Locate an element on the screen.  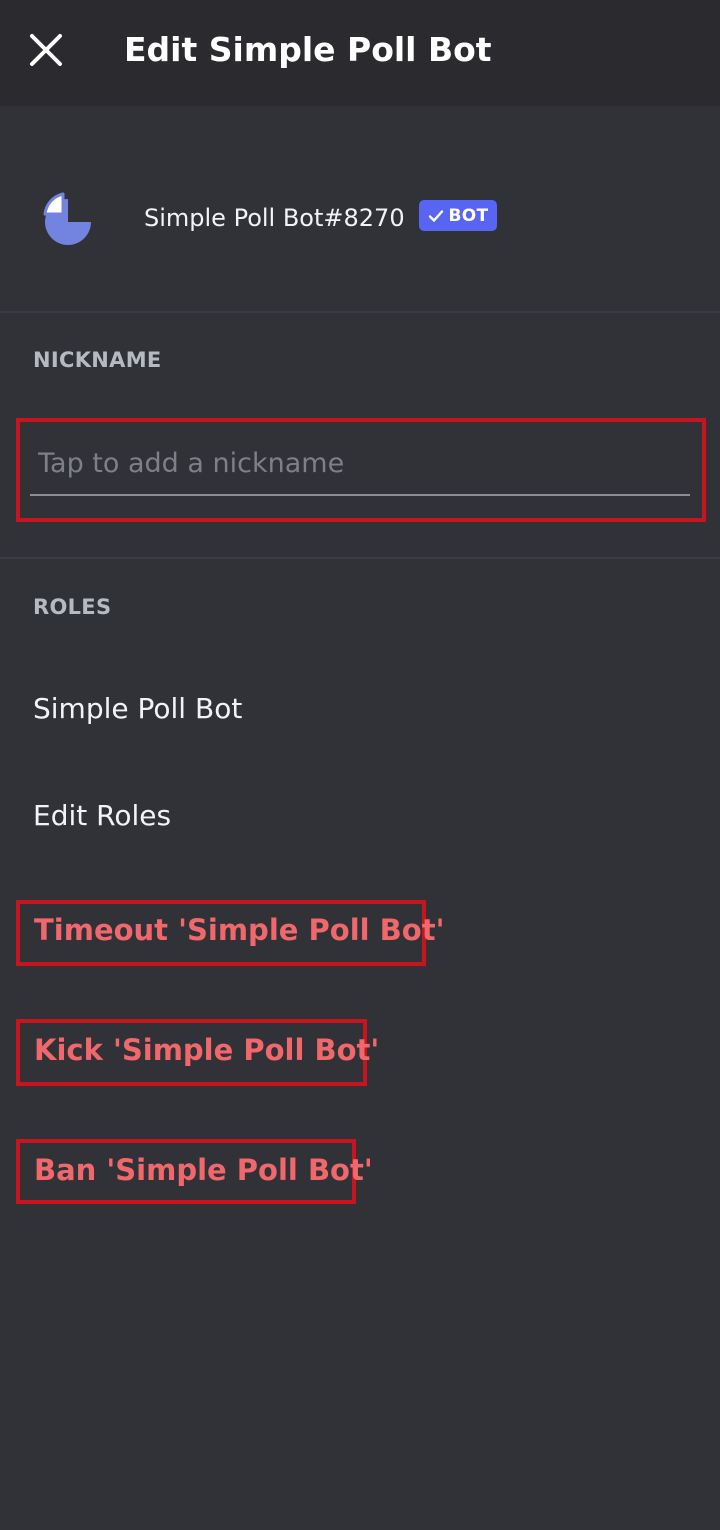
page-title: Edit Simple Poll Bot is located at coordinates (308, 49).